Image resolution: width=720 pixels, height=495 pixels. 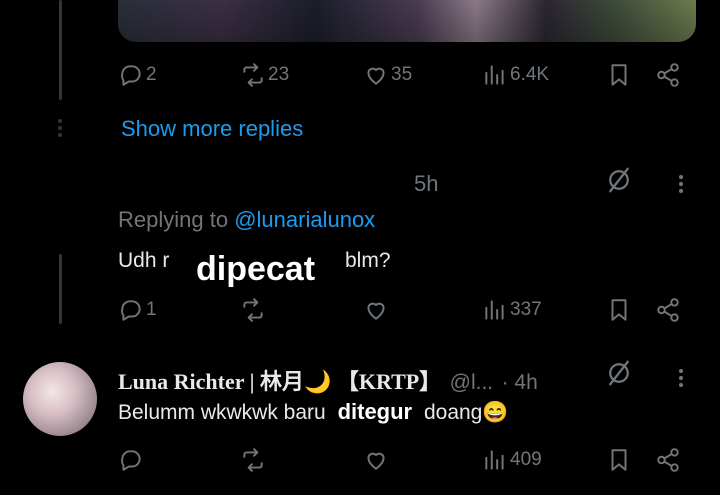 I want to click on reply-2-views-button: 409, so click(x=512, y=460).